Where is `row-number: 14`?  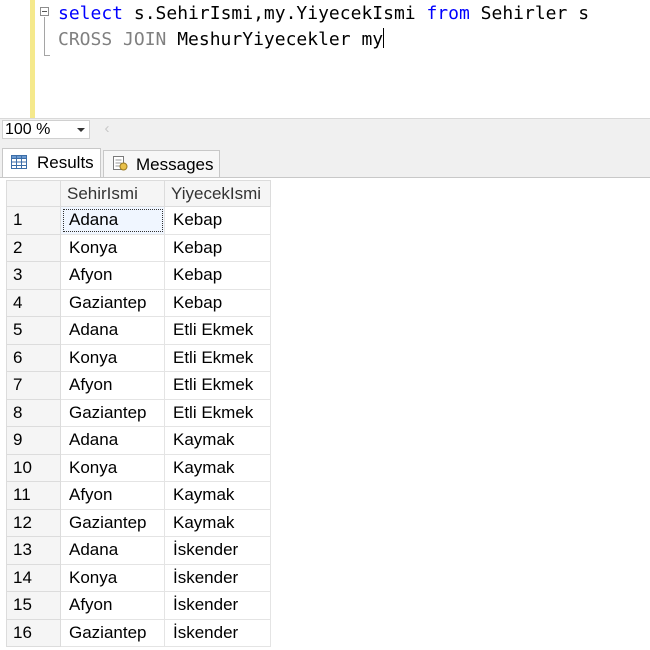
row-number: 14 is located at coordinates (33, 577).